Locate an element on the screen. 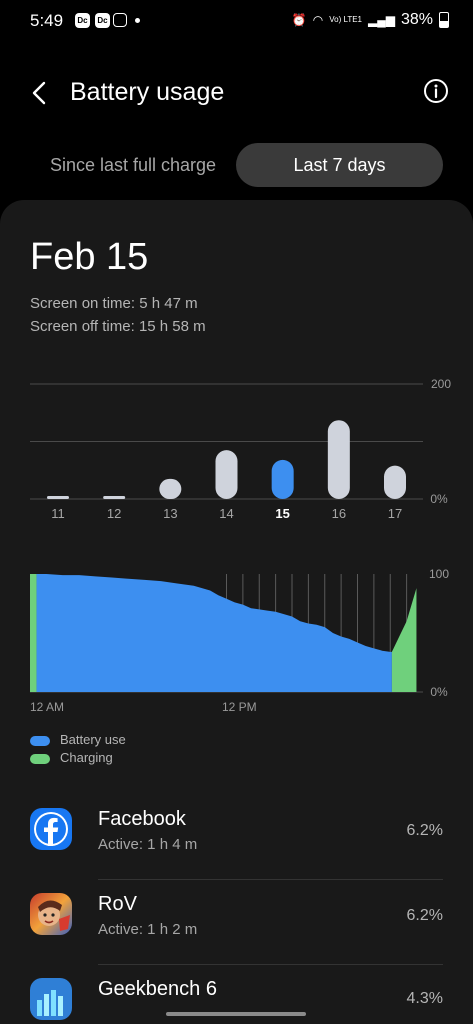 The height and width of the screenshot is (1024, 473). area-x-tick-label: 12 PM is located at coordinates (239, 707).